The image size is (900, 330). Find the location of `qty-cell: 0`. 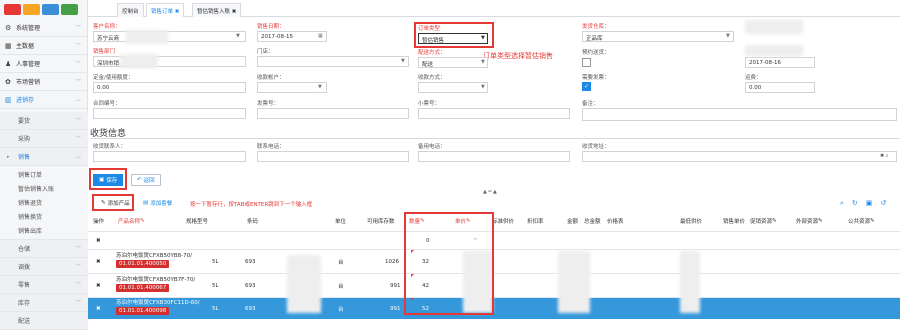

qty-cell: 0 is located at coordinates (428, 241).